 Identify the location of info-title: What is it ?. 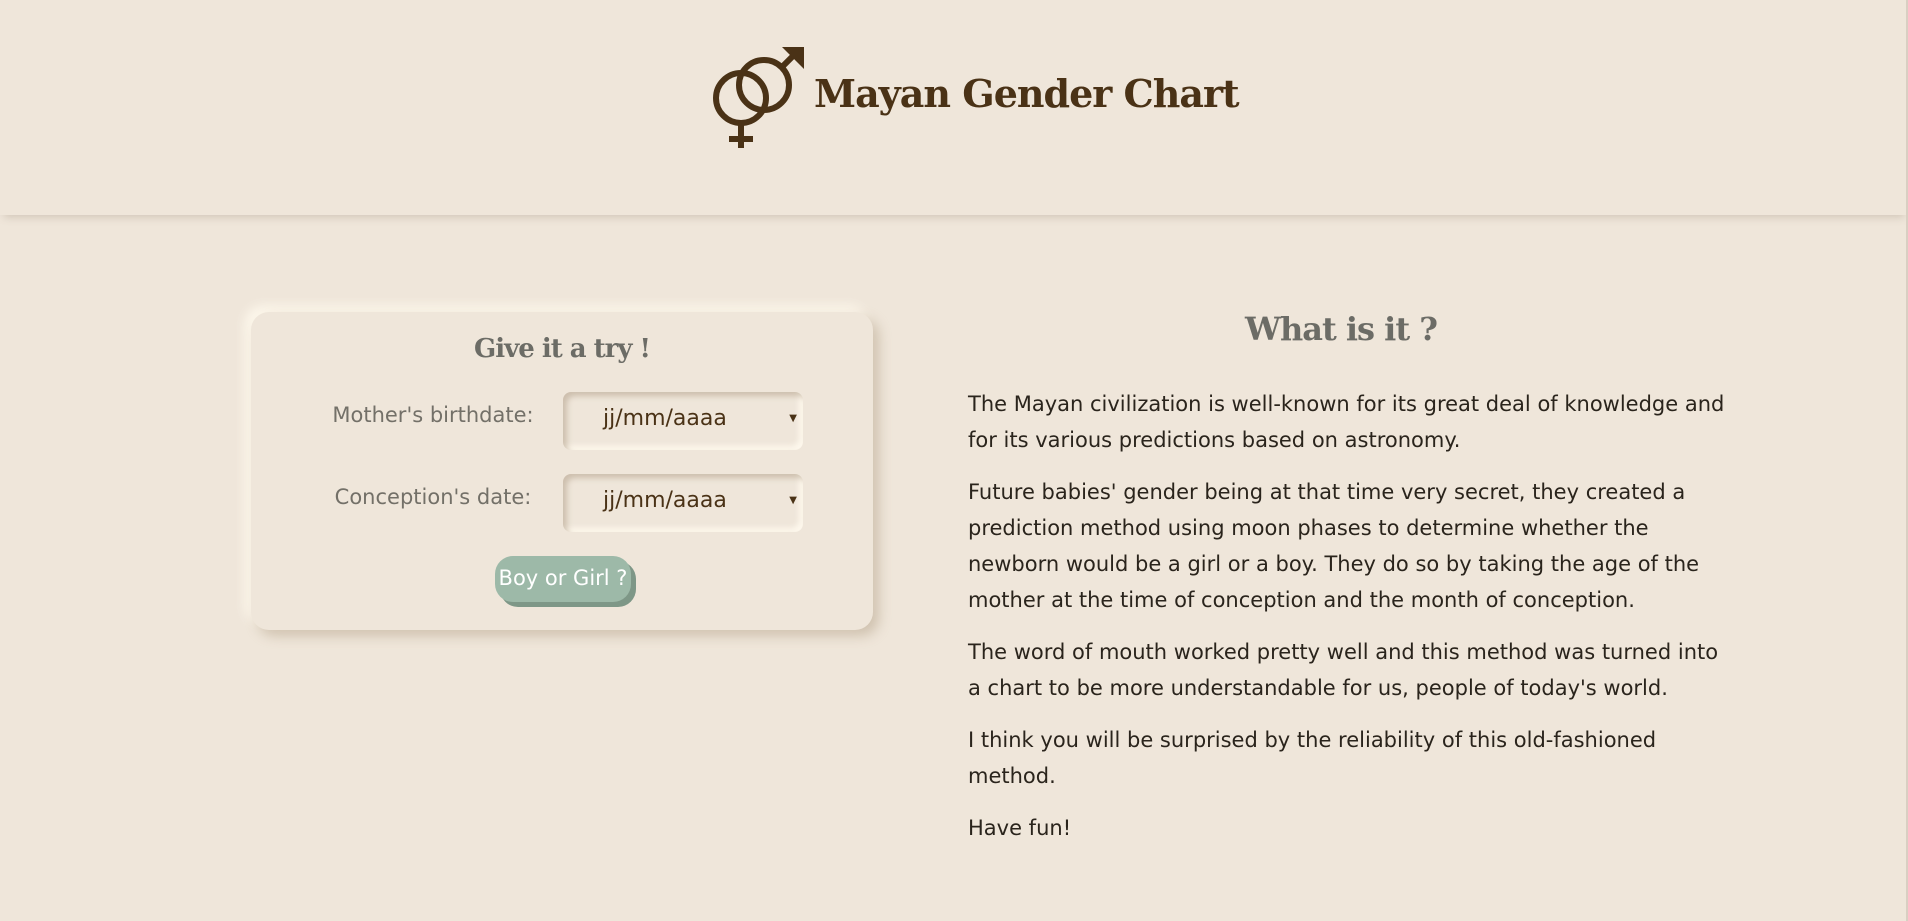
(1341, 329).